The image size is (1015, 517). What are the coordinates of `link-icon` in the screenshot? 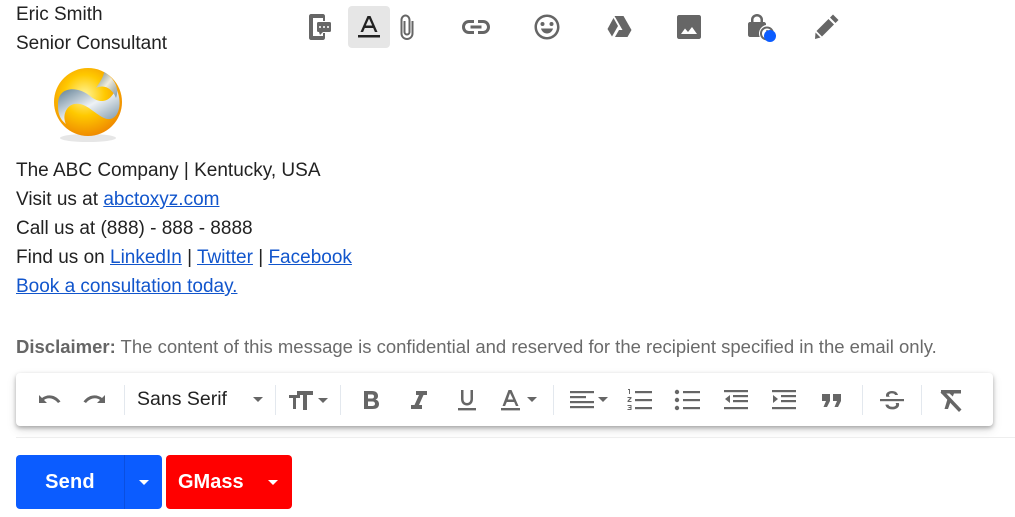 It's located at (476, 27).